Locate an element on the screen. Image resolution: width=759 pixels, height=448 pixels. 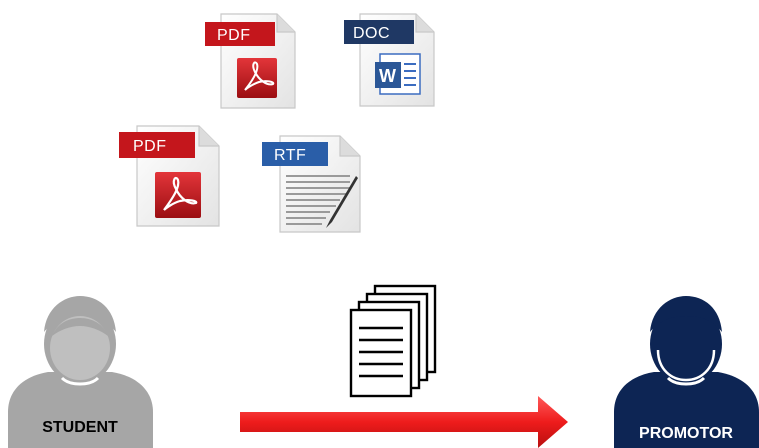
transfer-arrow-icon is located at coordinates (404, 422).